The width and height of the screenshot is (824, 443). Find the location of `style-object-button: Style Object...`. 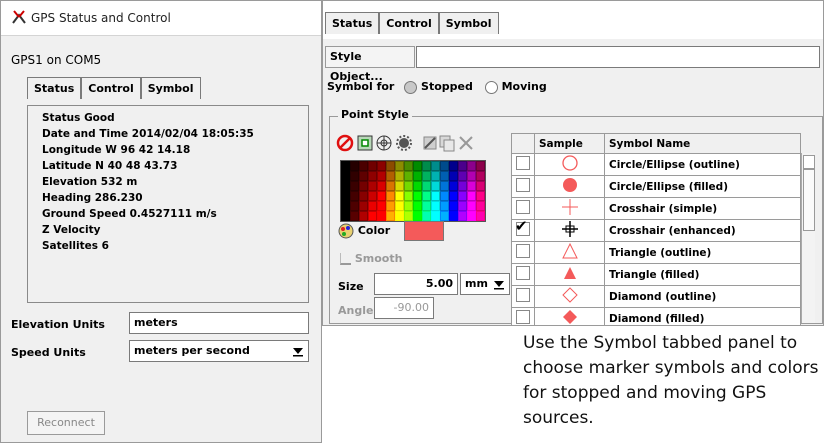

style-object-button: Style Object... is located at coordinates (370, 64).